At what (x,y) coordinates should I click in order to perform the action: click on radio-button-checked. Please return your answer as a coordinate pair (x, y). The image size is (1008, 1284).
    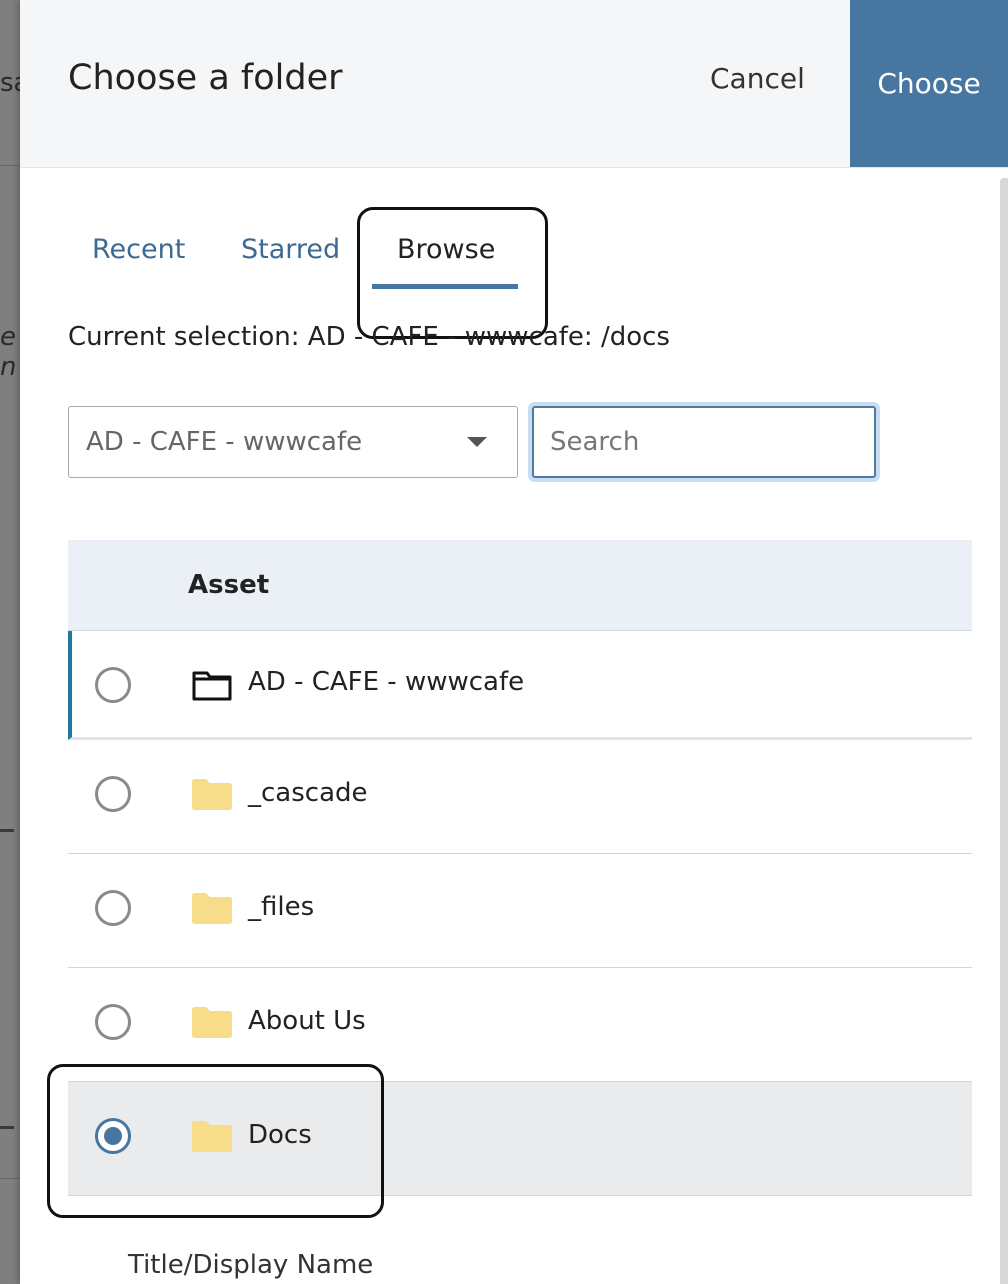
    Looking at the image, I should click on (113, 1136).